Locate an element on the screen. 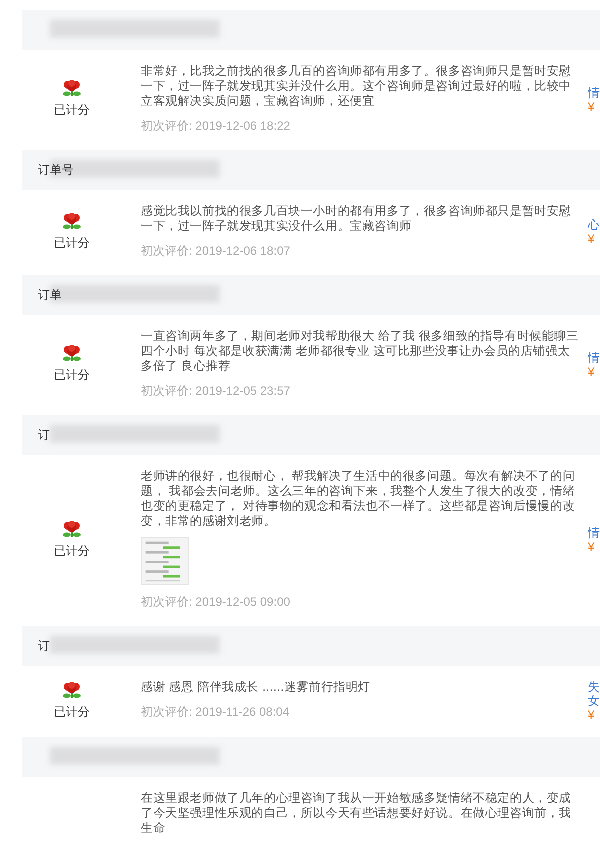  review-date: 初次评价: 2019-12-06 18:07 is located at coordinates (216, 251).